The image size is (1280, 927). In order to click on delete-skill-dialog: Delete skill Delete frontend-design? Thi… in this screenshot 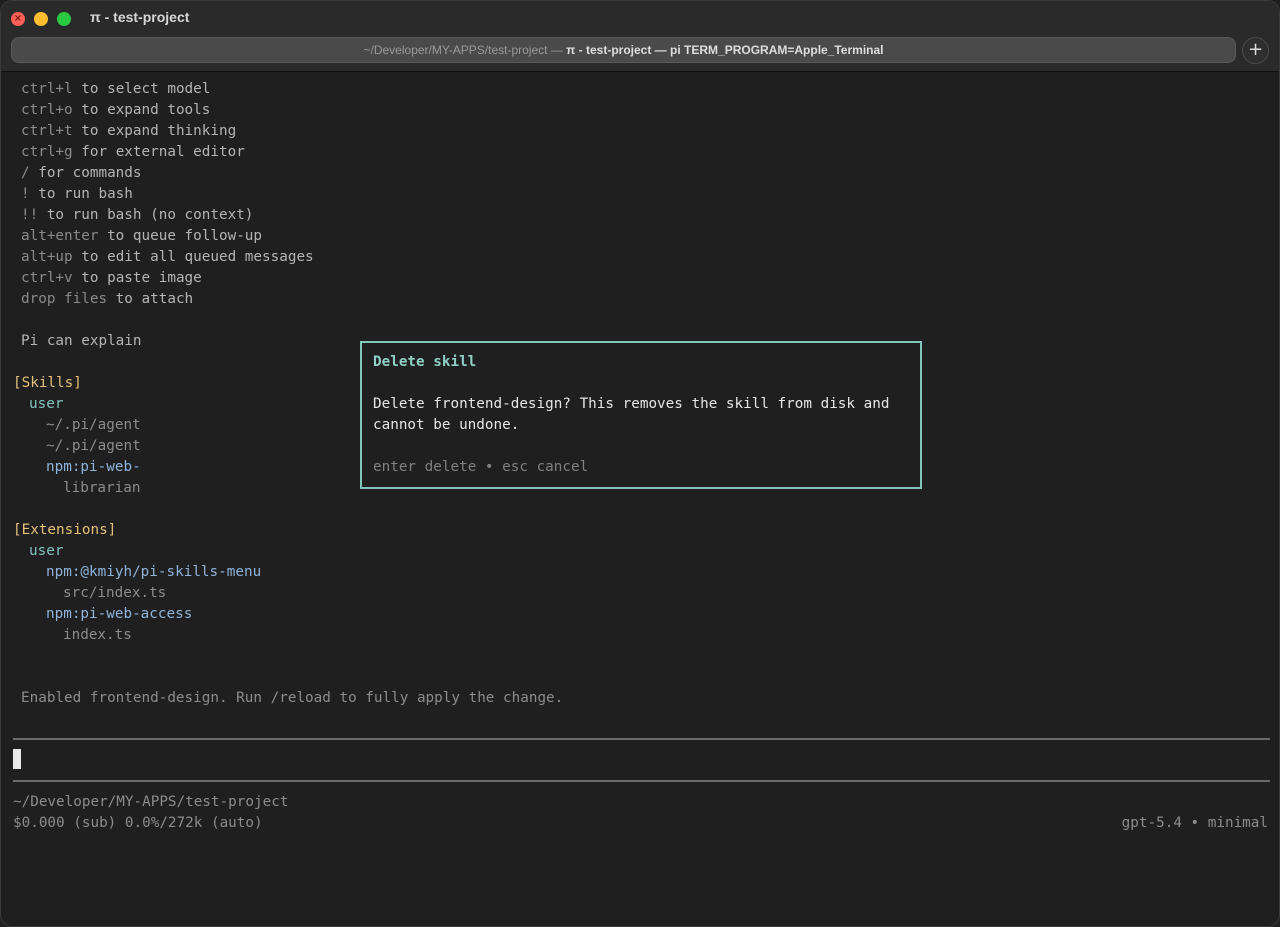, I will do `click(641, 415)`.